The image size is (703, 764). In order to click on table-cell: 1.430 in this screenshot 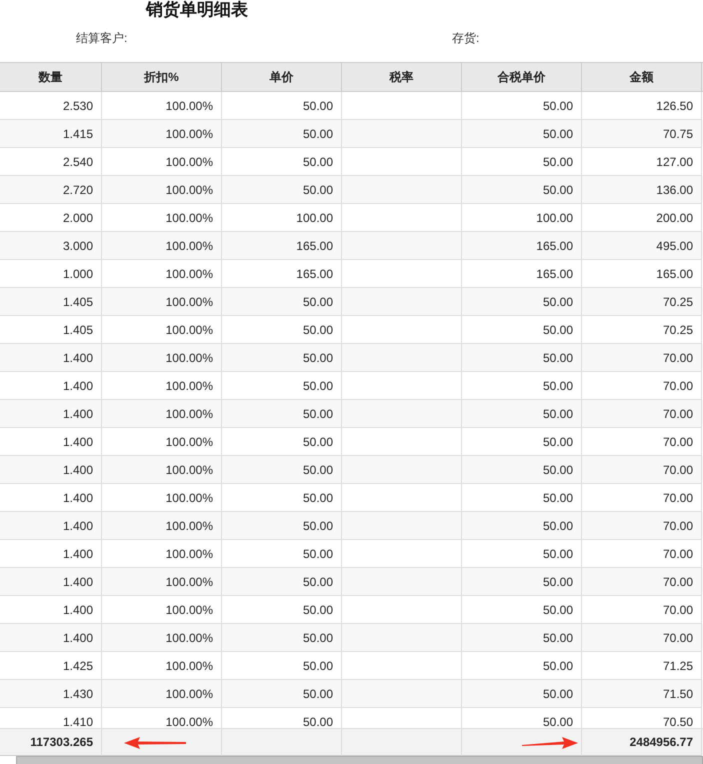, I will do `click(51, 694)`.